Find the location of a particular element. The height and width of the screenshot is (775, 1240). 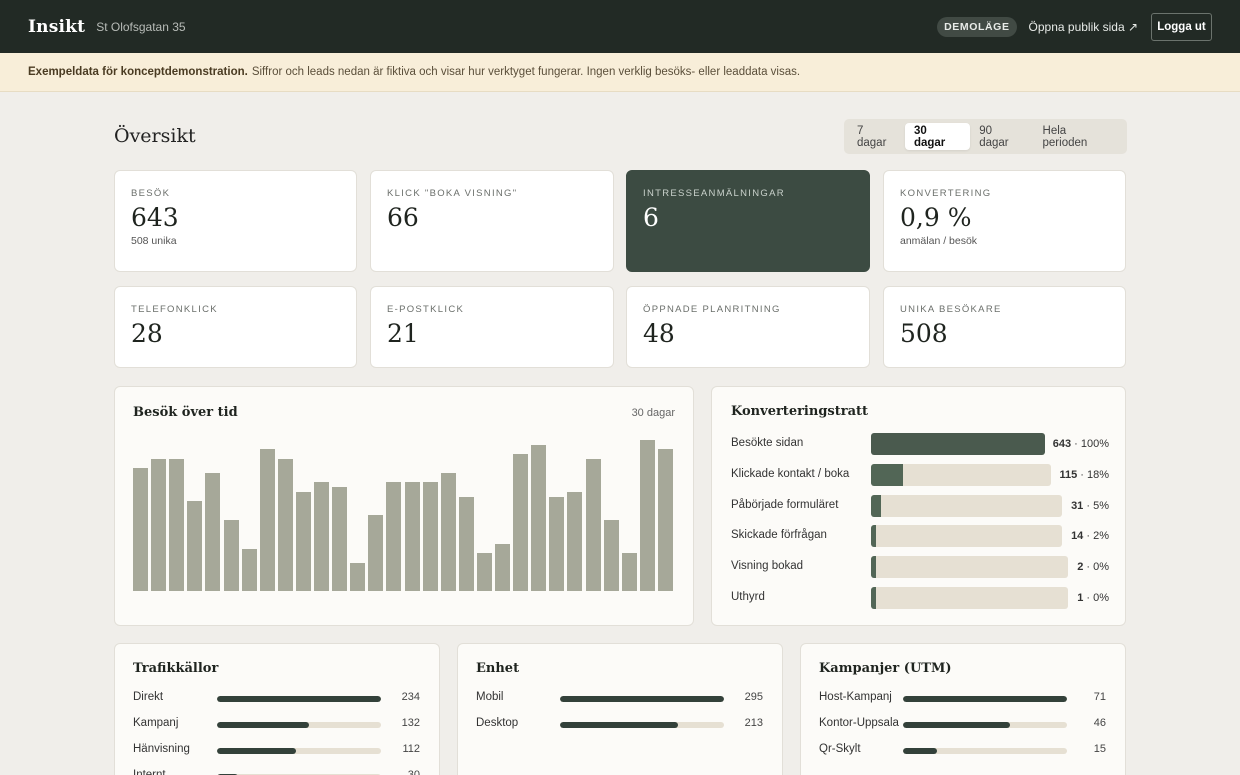

property-address: St Olofsgatan 35 is located at coordinates (141, 26).